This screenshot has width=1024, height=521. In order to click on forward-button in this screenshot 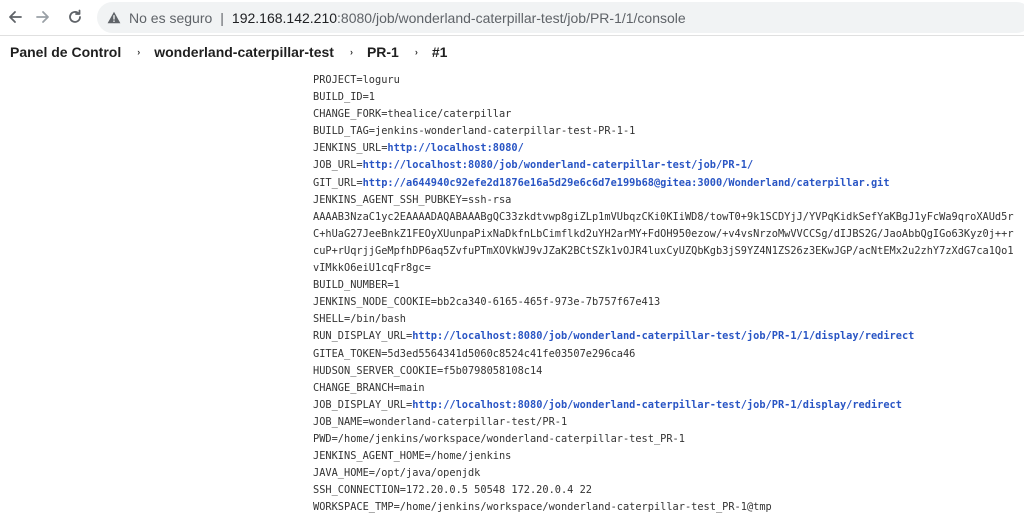, I will do `click(43, 17)`.